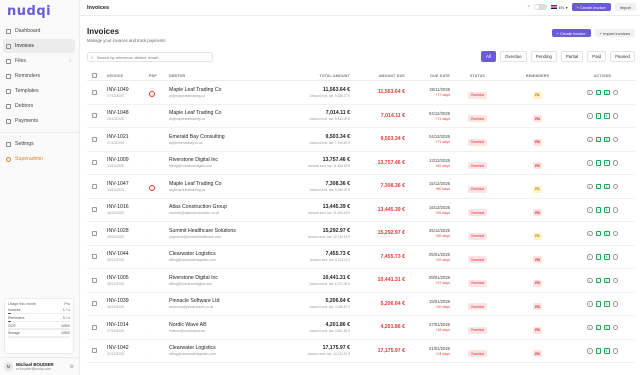 This screenshot has height=375, width=640. Describe the element at coordinates (39, 144) in the screenshot. I see `sidebar-item-settings: Settings` at that location.